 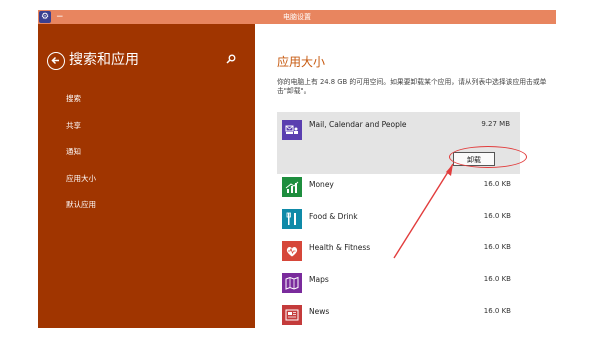 I want to click on app-name: Health & Fitness, so click(x=339, y=247).